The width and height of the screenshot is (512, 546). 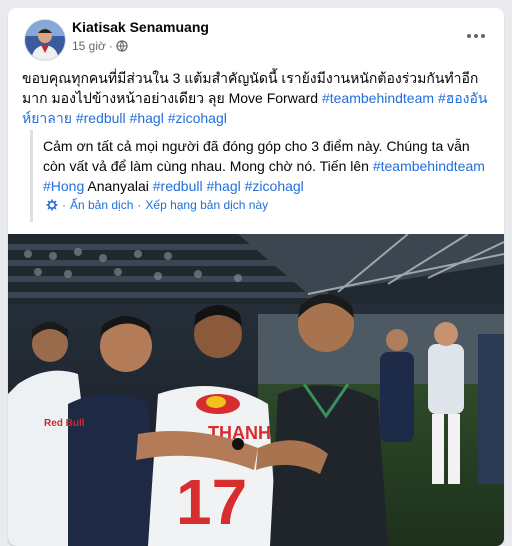 What do you see at coordinates (140, 27) in the screenshot?
I see `author-name: Kiatisak Senamuang` at bounding box center [140, 27].